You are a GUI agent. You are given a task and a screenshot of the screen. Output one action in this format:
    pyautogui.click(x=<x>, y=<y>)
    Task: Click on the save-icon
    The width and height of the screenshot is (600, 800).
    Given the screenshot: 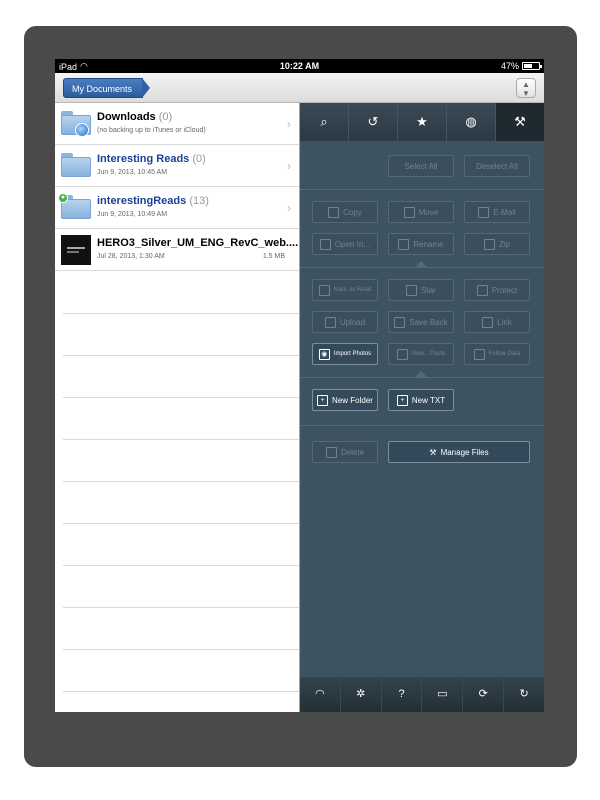 What is the action you would take?
    pyautogui.click(x=400, y=322)
    